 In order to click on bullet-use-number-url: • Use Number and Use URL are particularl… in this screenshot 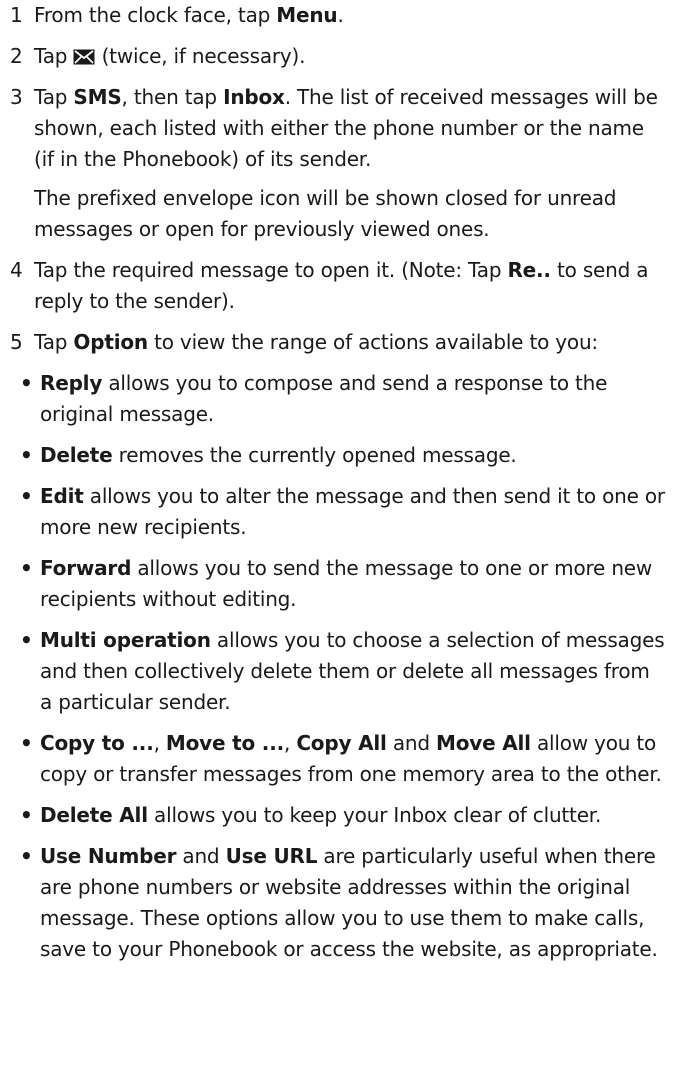, I will do `click(337, 903)`.